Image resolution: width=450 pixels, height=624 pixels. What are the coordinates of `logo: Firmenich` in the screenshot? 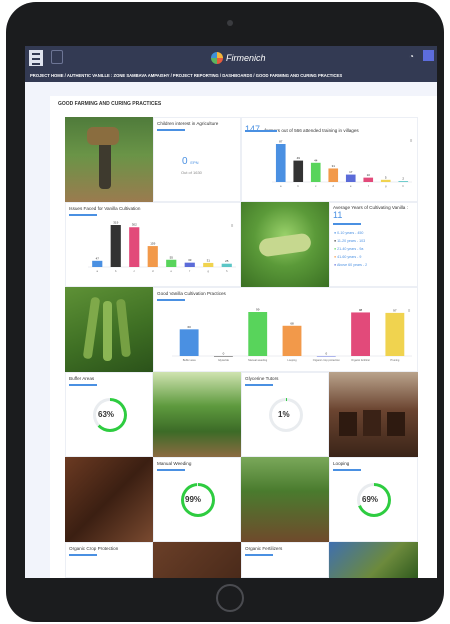 It's located at (238, 58).